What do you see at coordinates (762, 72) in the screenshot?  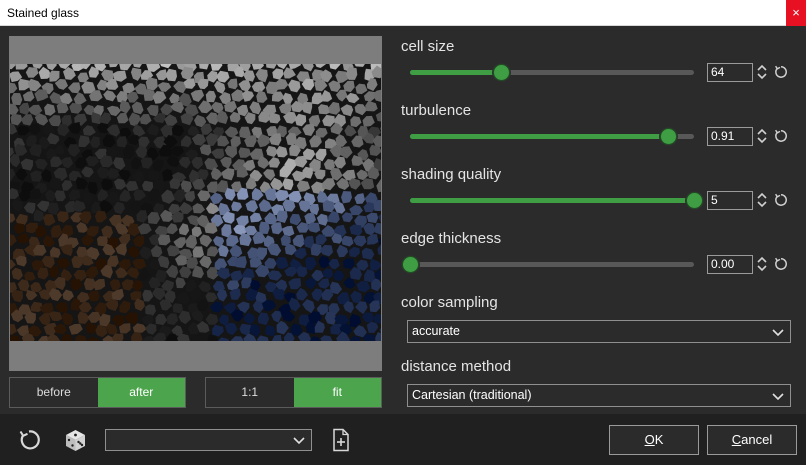 I see `cell-size-spin-icon` at bounding box center [762, 72].